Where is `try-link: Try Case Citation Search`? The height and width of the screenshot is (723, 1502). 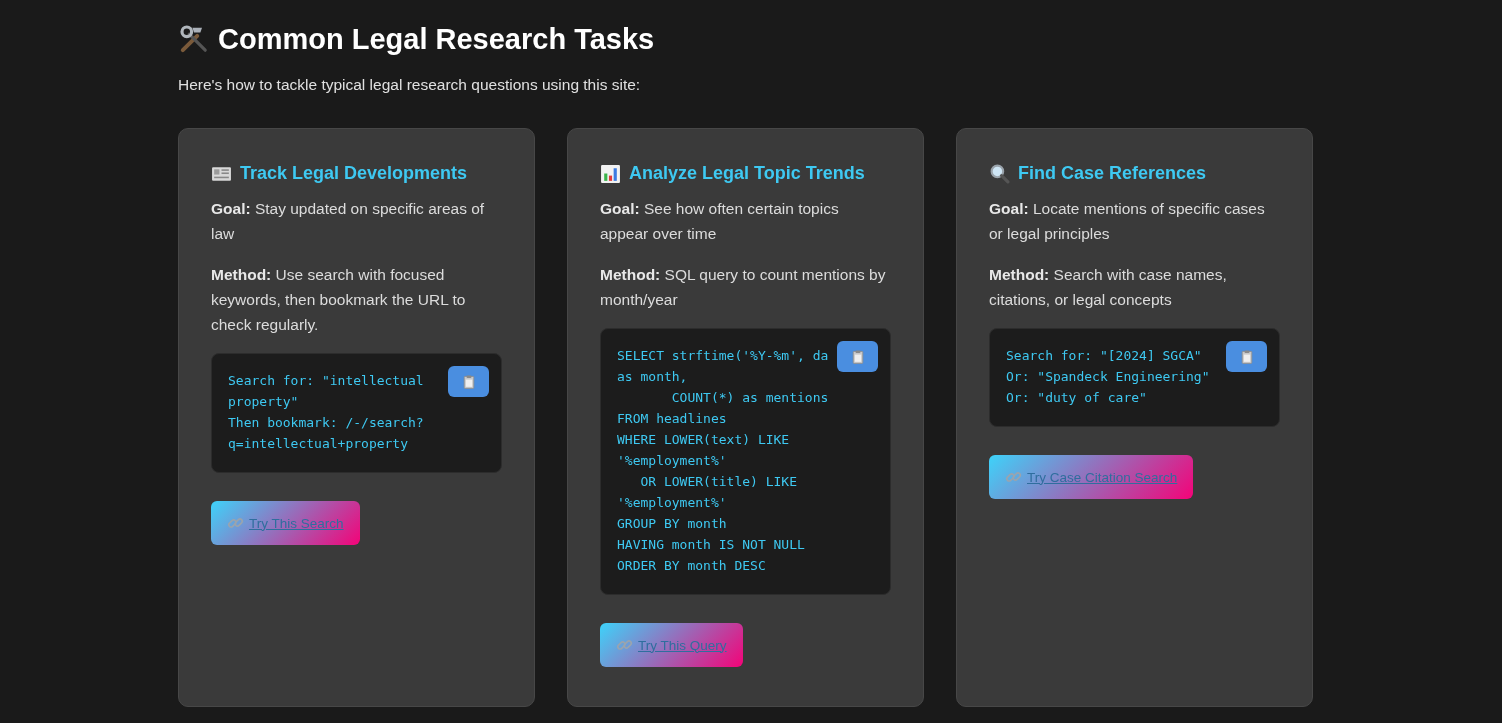 try-link: Try Case Citation Search is located at coordinates (1091, 477).